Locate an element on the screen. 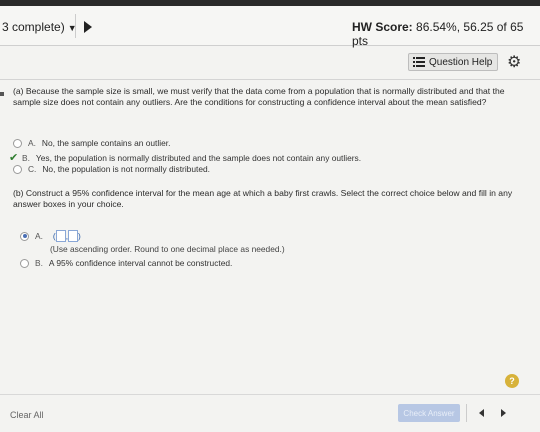  hw-score: HW Score: 86.54%, 56.25 of 65 pts is located at coordinates (446, 34).